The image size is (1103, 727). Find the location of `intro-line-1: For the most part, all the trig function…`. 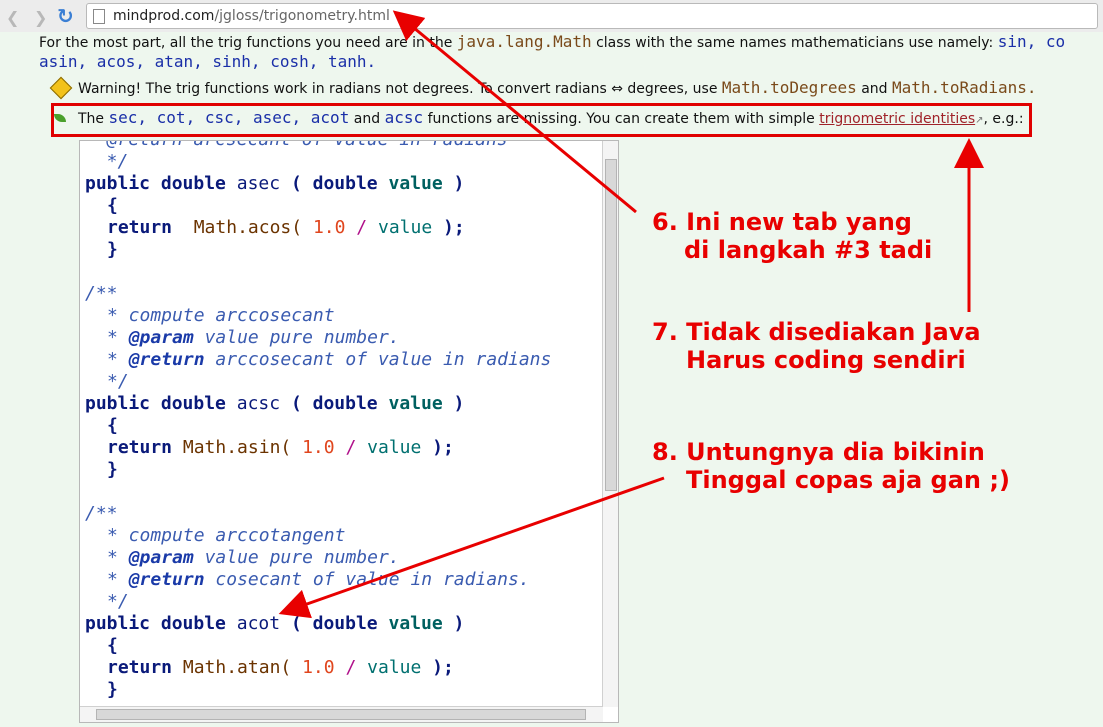

intro-line-1: For the most part, all the trig function… is located at coordinates (552, 41).